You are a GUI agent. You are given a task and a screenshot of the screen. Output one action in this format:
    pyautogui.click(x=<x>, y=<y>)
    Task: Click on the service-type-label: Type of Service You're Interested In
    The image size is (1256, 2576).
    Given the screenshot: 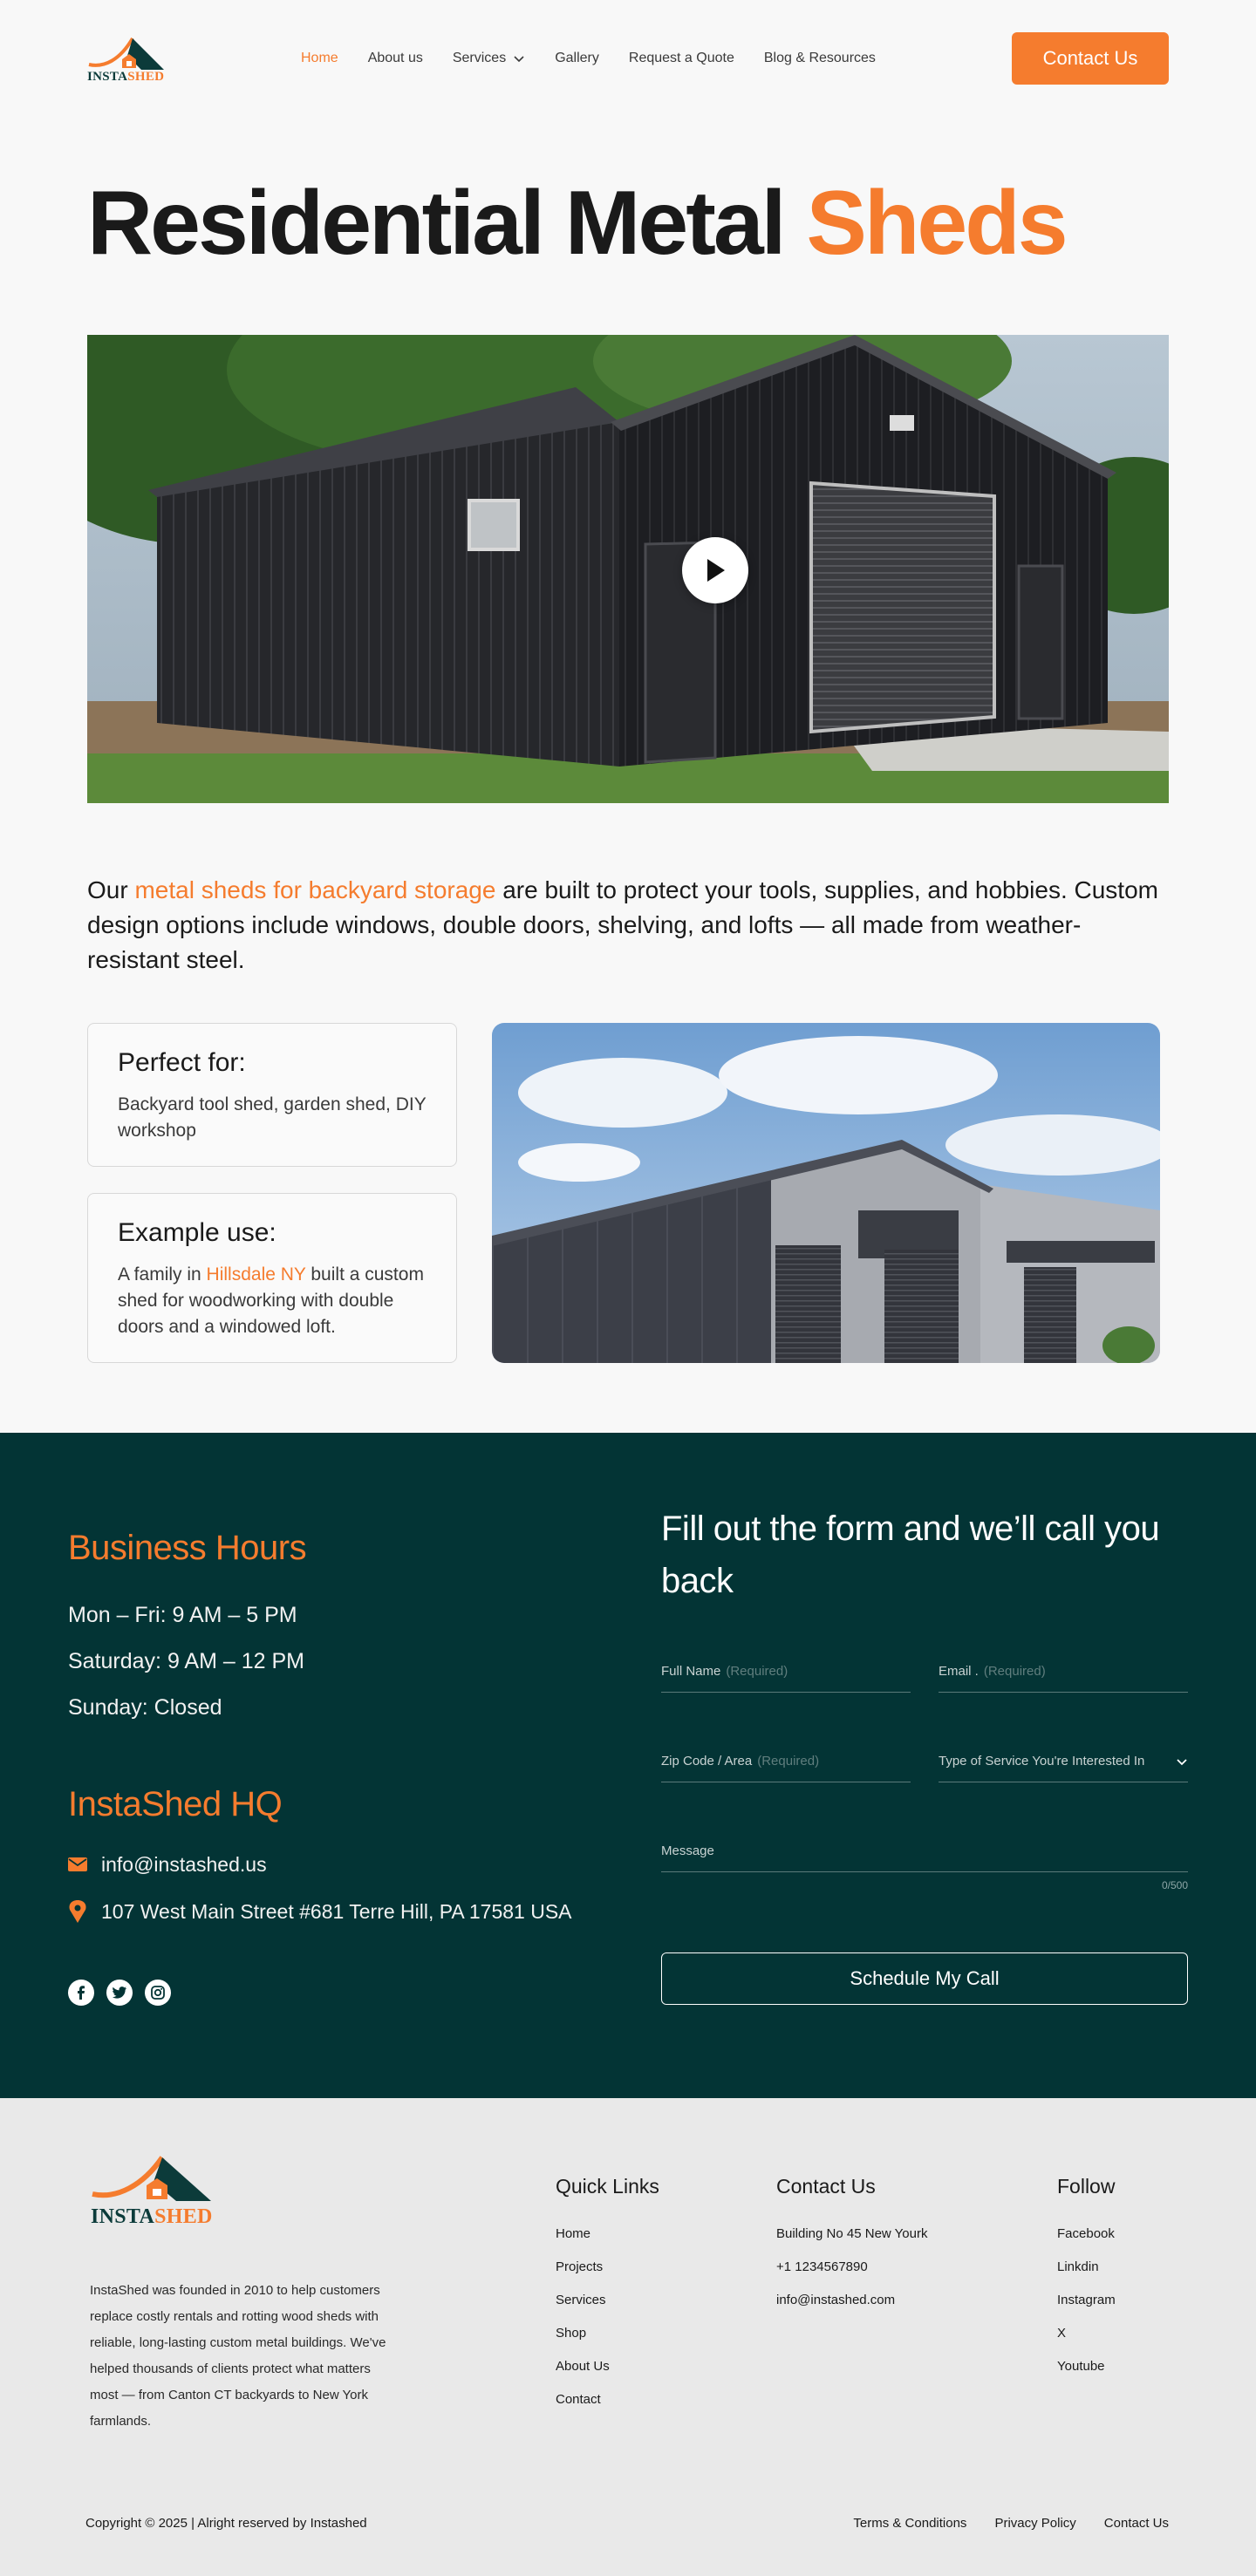 What is the action you would take?
    pyautogui.click(x=1042, y=1761)
    